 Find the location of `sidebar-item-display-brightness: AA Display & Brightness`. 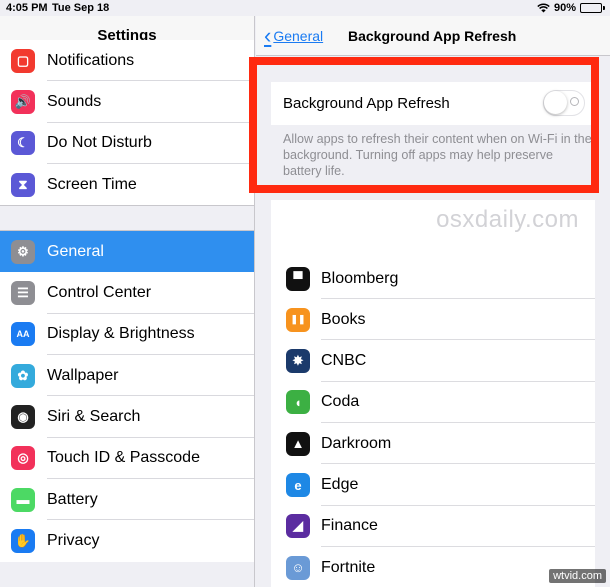

sidebar-item-display-brightness: AA Display & Brightness is located at coordinates (127, 334).